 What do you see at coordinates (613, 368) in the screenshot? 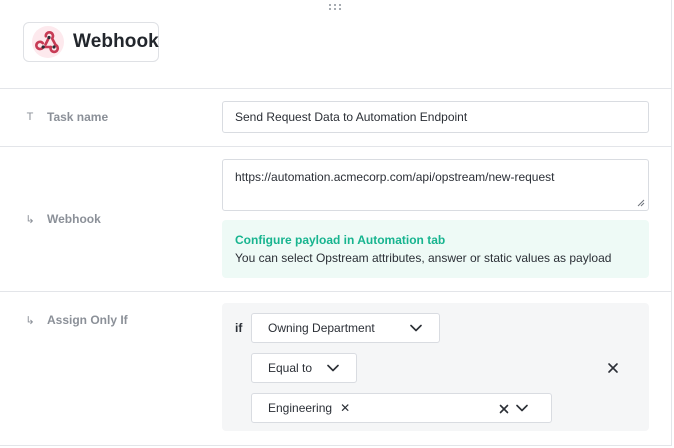
I see `remove-condition-icon` at bounding box center [613, 368].